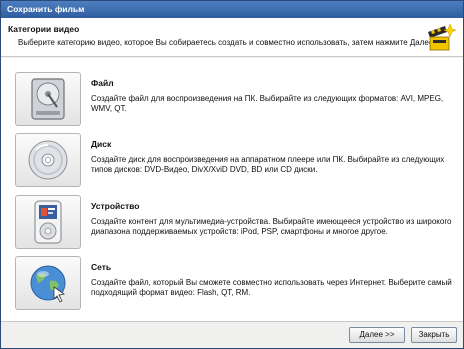 Image resolution: width=464 pixels, height=349 pixels. What do you see at coordinates (232, 9) in the screenshot?
I see `window-title: Сохранить фильм` at bounding box center [232, 9].